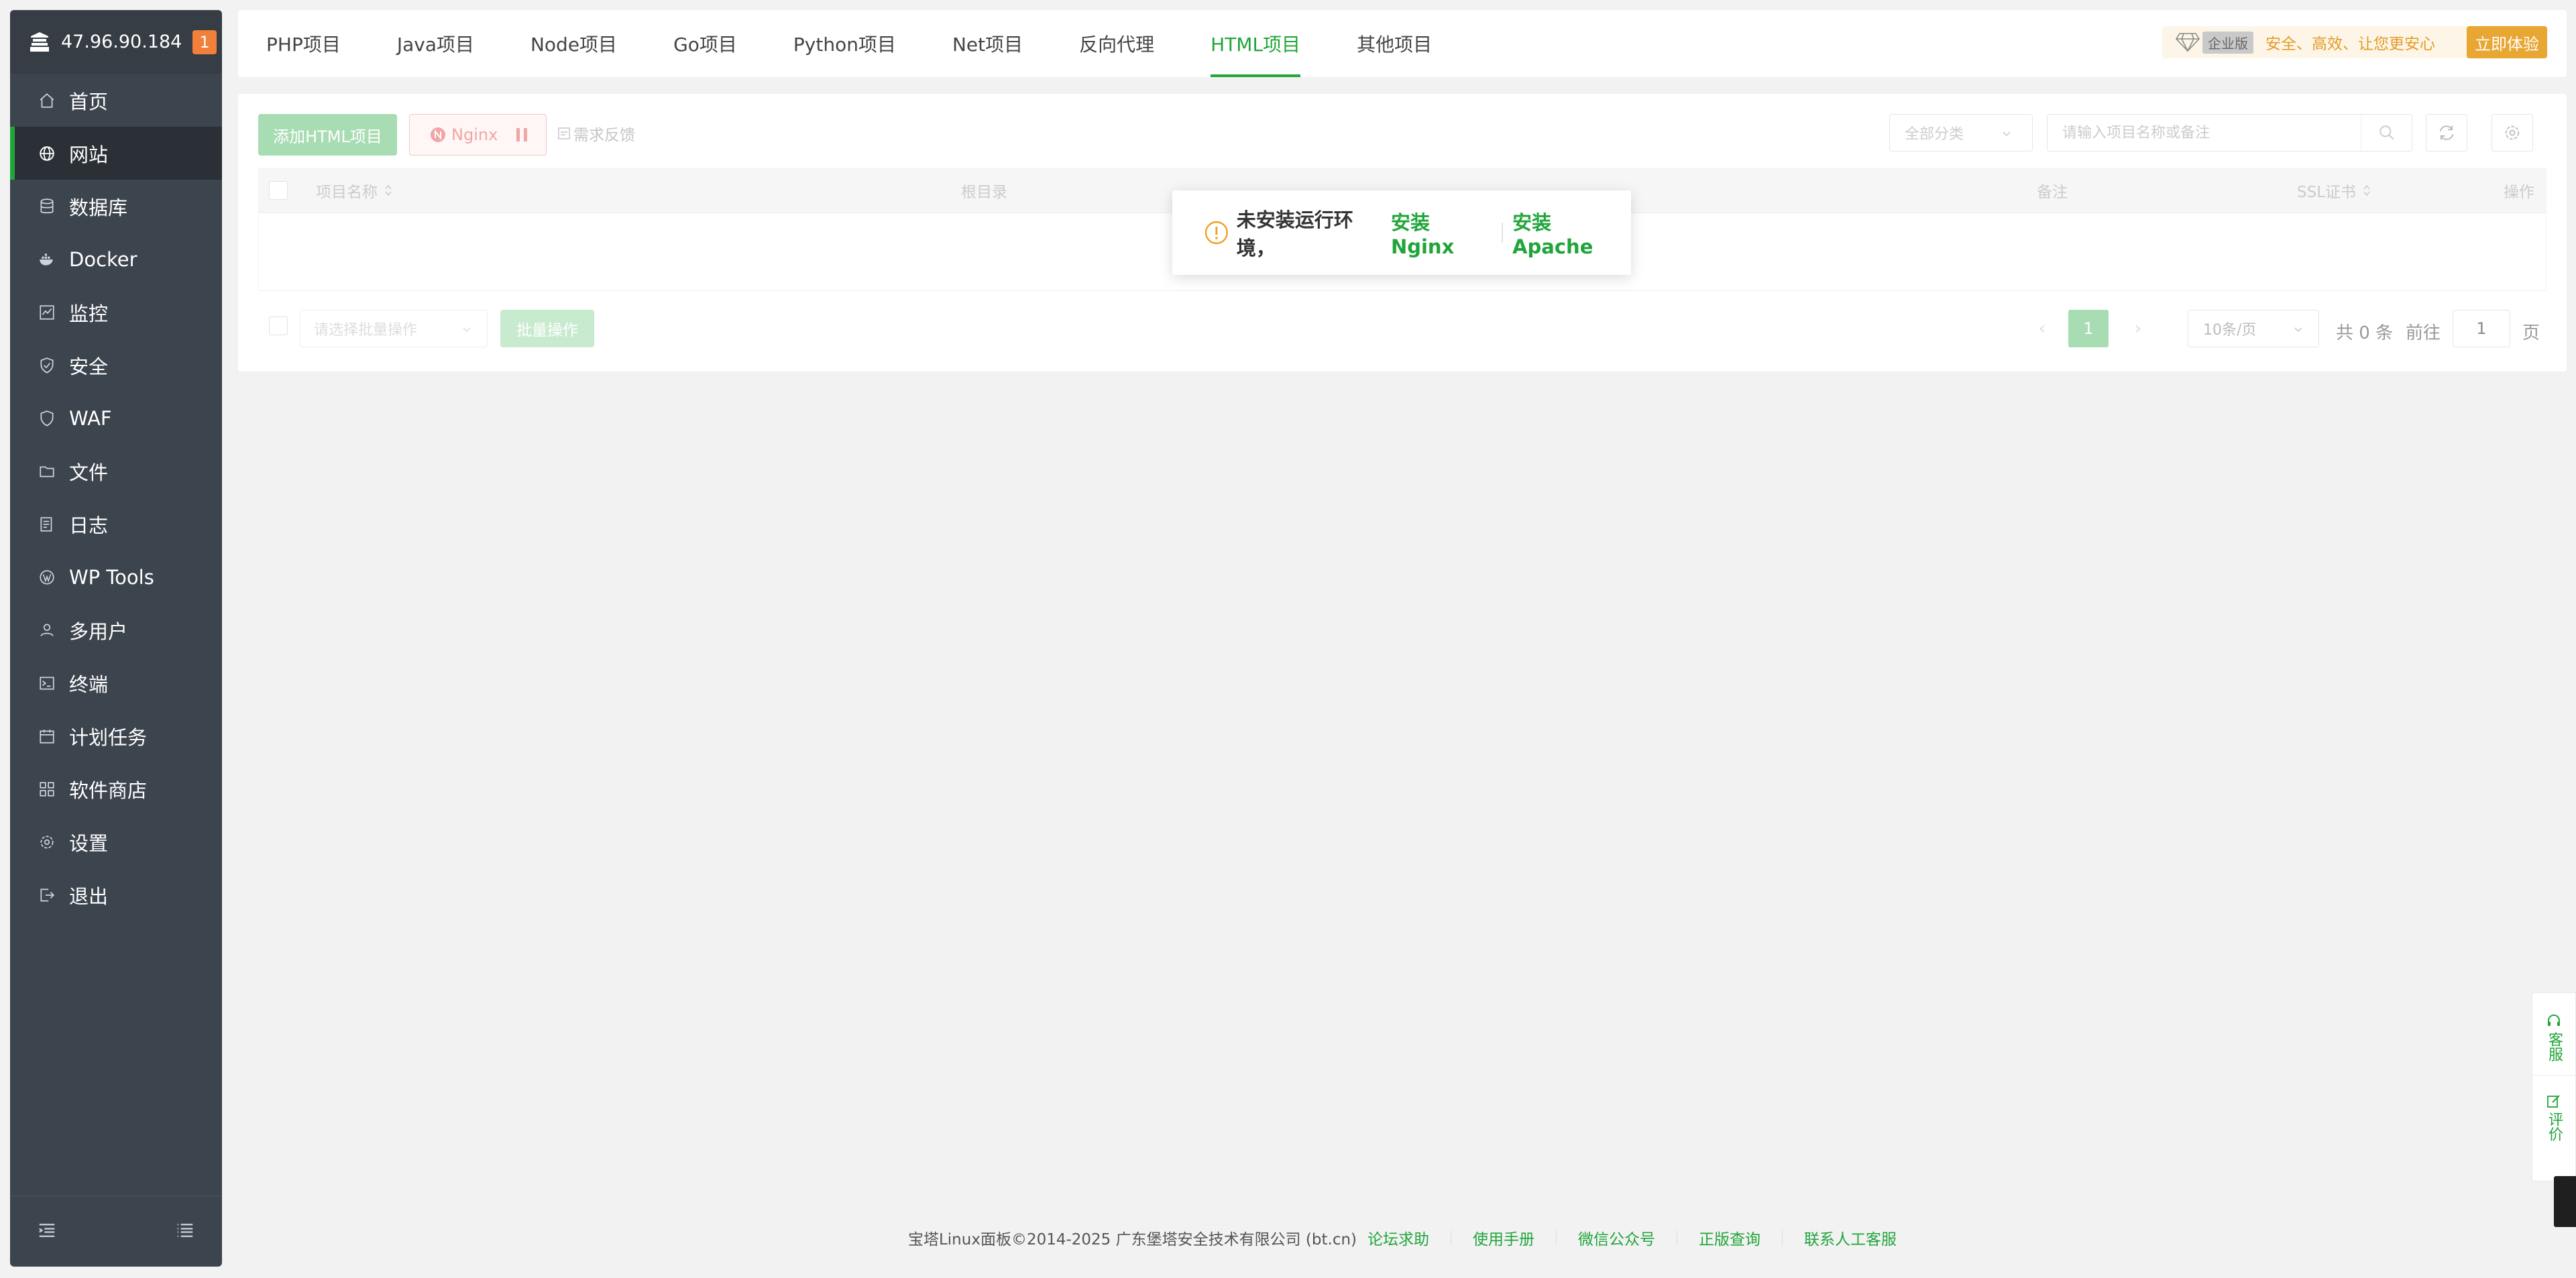 This screenshot has width=2576, height=1278. What do you see at coordinates (1503, 1237) in the screenshot?
I see `footer-link-manual: 使用手册` at bounding box center [1503, 1237].